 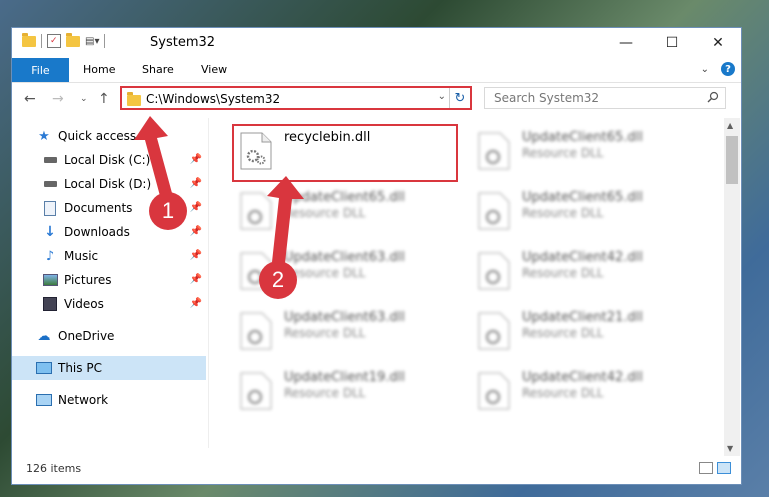 What do you see at coordinates (73, 39) in the screenshot?
I see `new-folder-icon` at bounding box center [73, 39].